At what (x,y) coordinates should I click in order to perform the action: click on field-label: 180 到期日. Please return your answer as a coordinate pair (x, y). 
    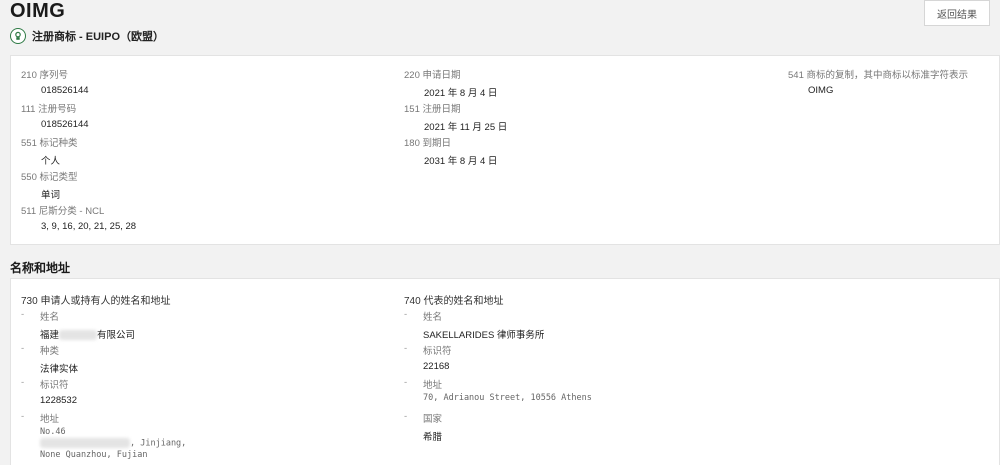
    Looking at the image, I should click on (427, 143).